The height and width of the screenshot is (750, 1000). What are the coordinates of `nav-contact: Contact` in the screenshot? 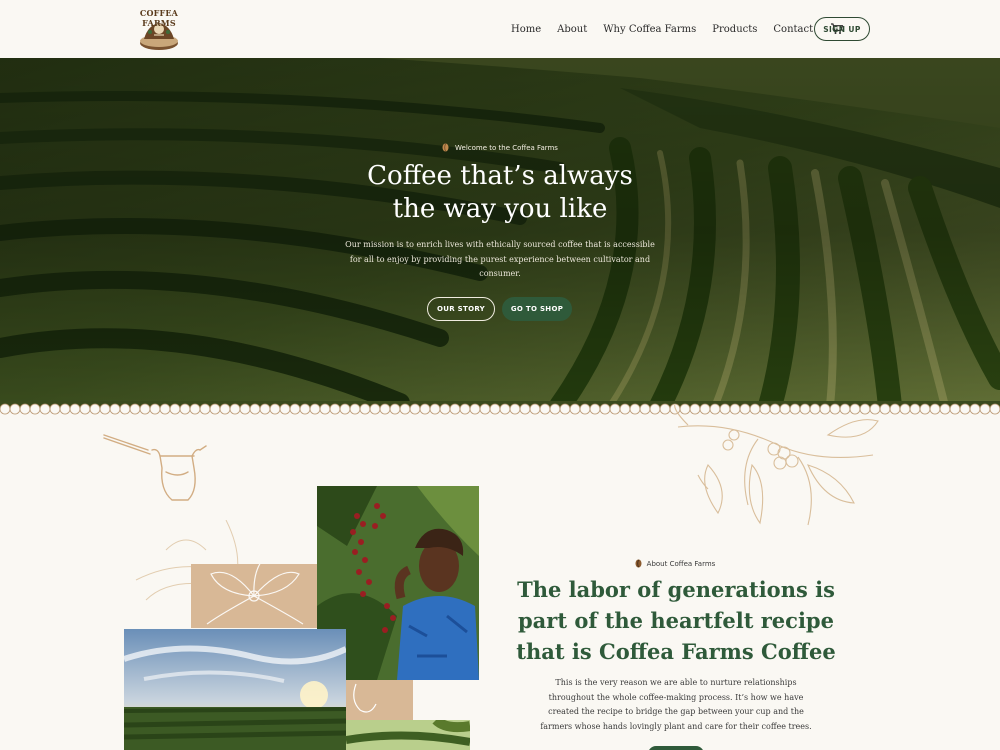 It's located at (793, 29).